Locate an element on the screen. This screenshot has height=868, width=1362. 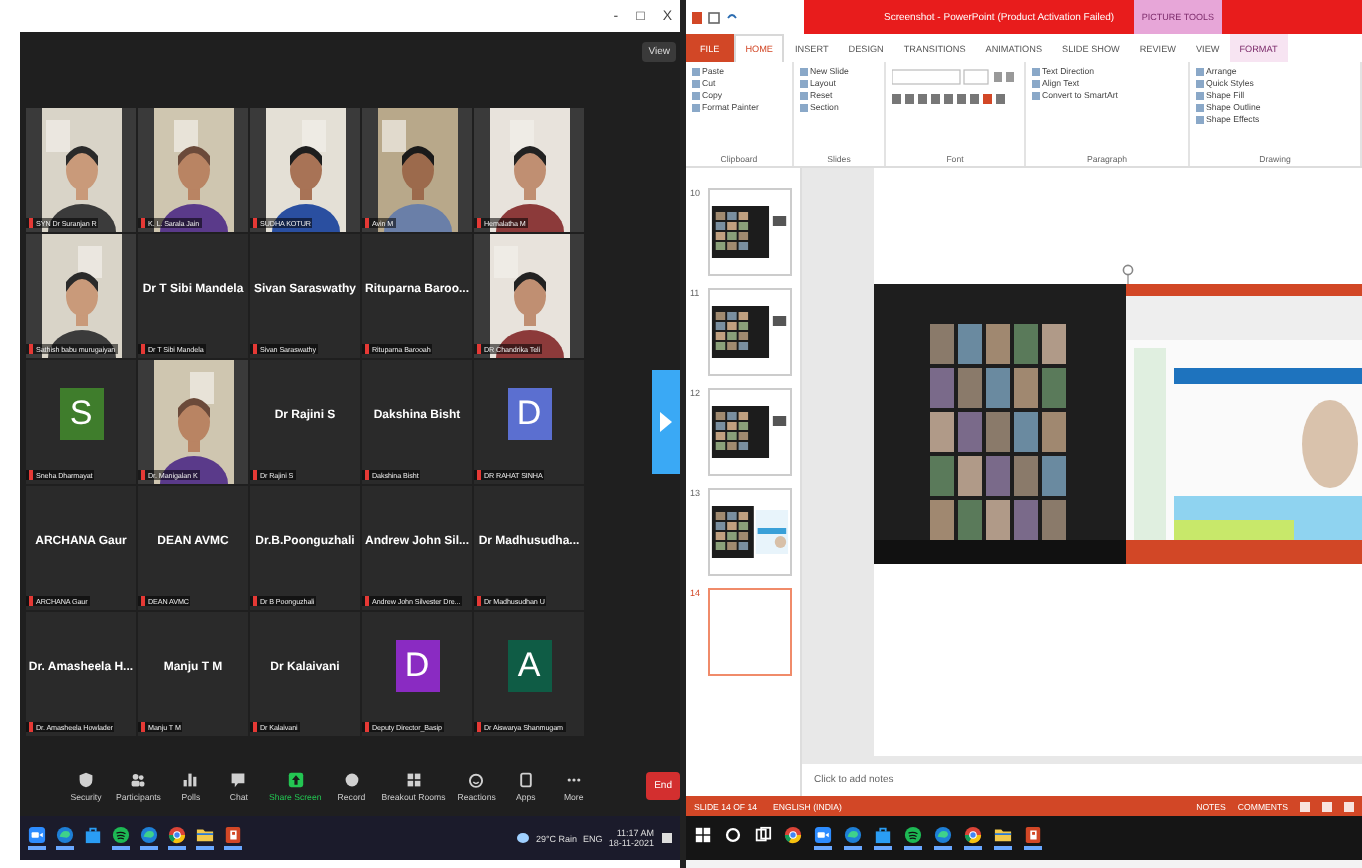
windows-icon is located at coordinates (703, 835).